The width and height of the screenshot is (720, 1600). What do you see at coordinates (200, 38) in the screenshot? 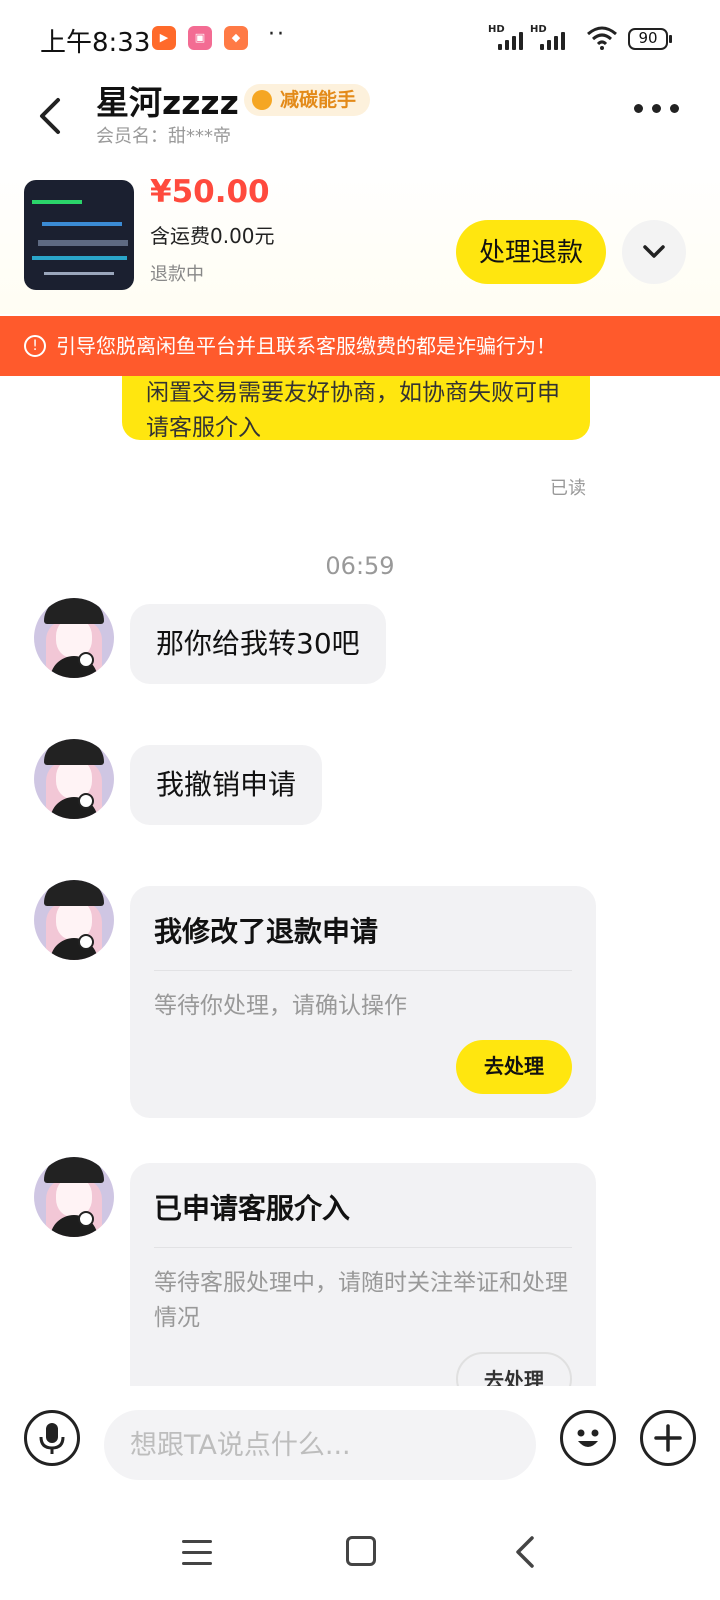
I see `bilibili-app-icon: ▣` at bounding box center [200, 38].